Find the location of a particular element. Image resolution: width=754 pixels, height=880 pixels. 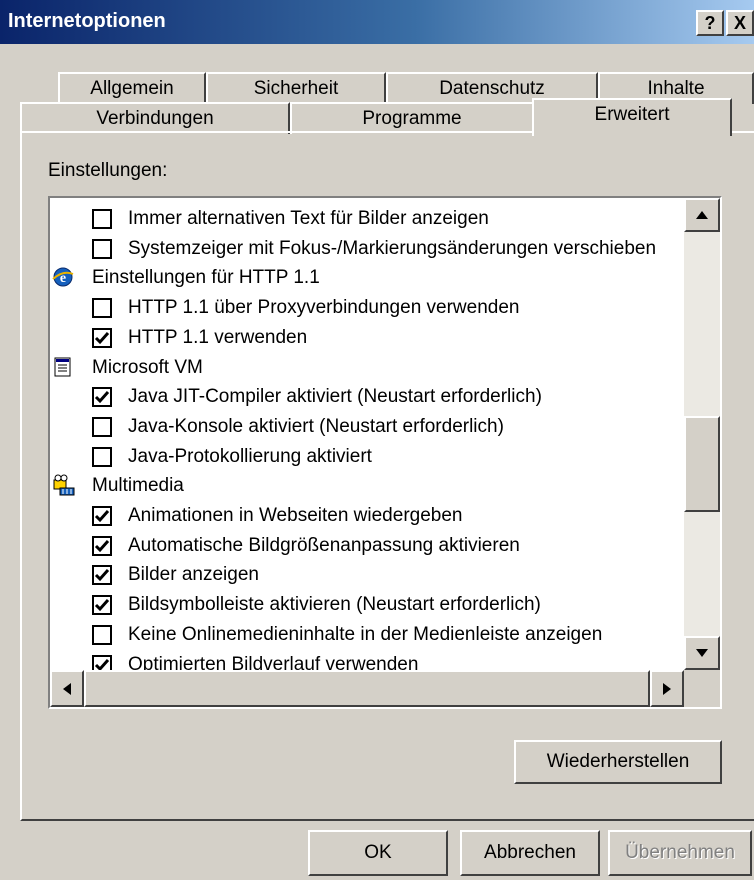

setting-label: HTTP 1.1 verwenden is located at coordinates (218, 337).